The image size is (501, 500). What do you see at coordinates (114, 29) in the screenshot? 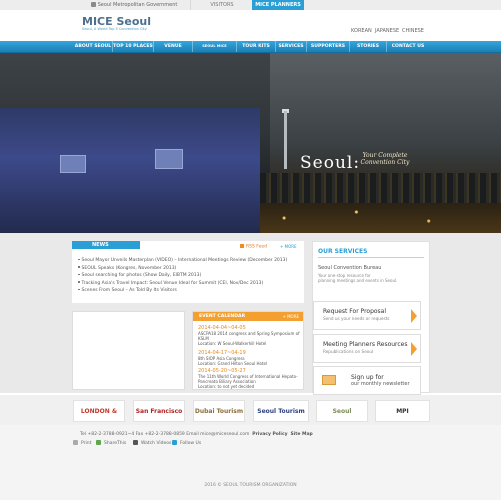
I see `logo-tagline: Seoul, A World Top 5 Convention City` at bounding box center [114, 29].